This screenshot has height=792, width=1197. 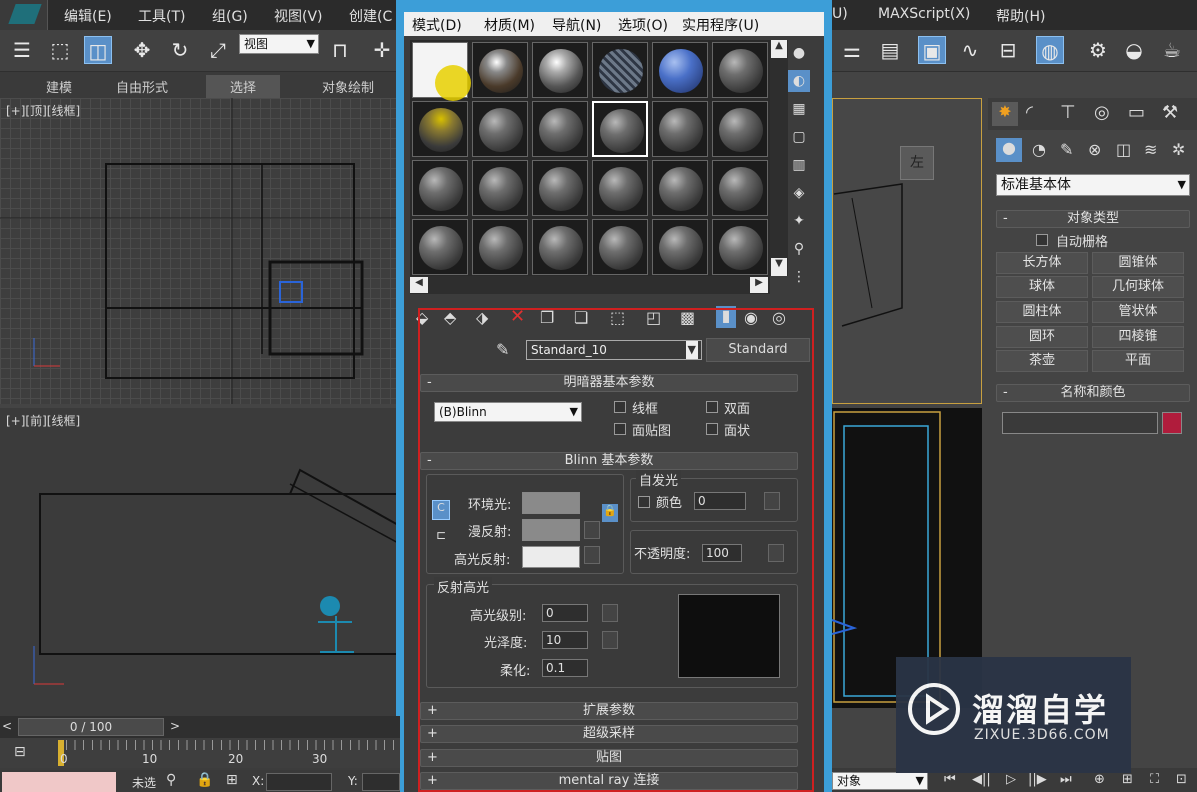 I want to click on lights-icon: ✎, so click(x=1066, y=149).